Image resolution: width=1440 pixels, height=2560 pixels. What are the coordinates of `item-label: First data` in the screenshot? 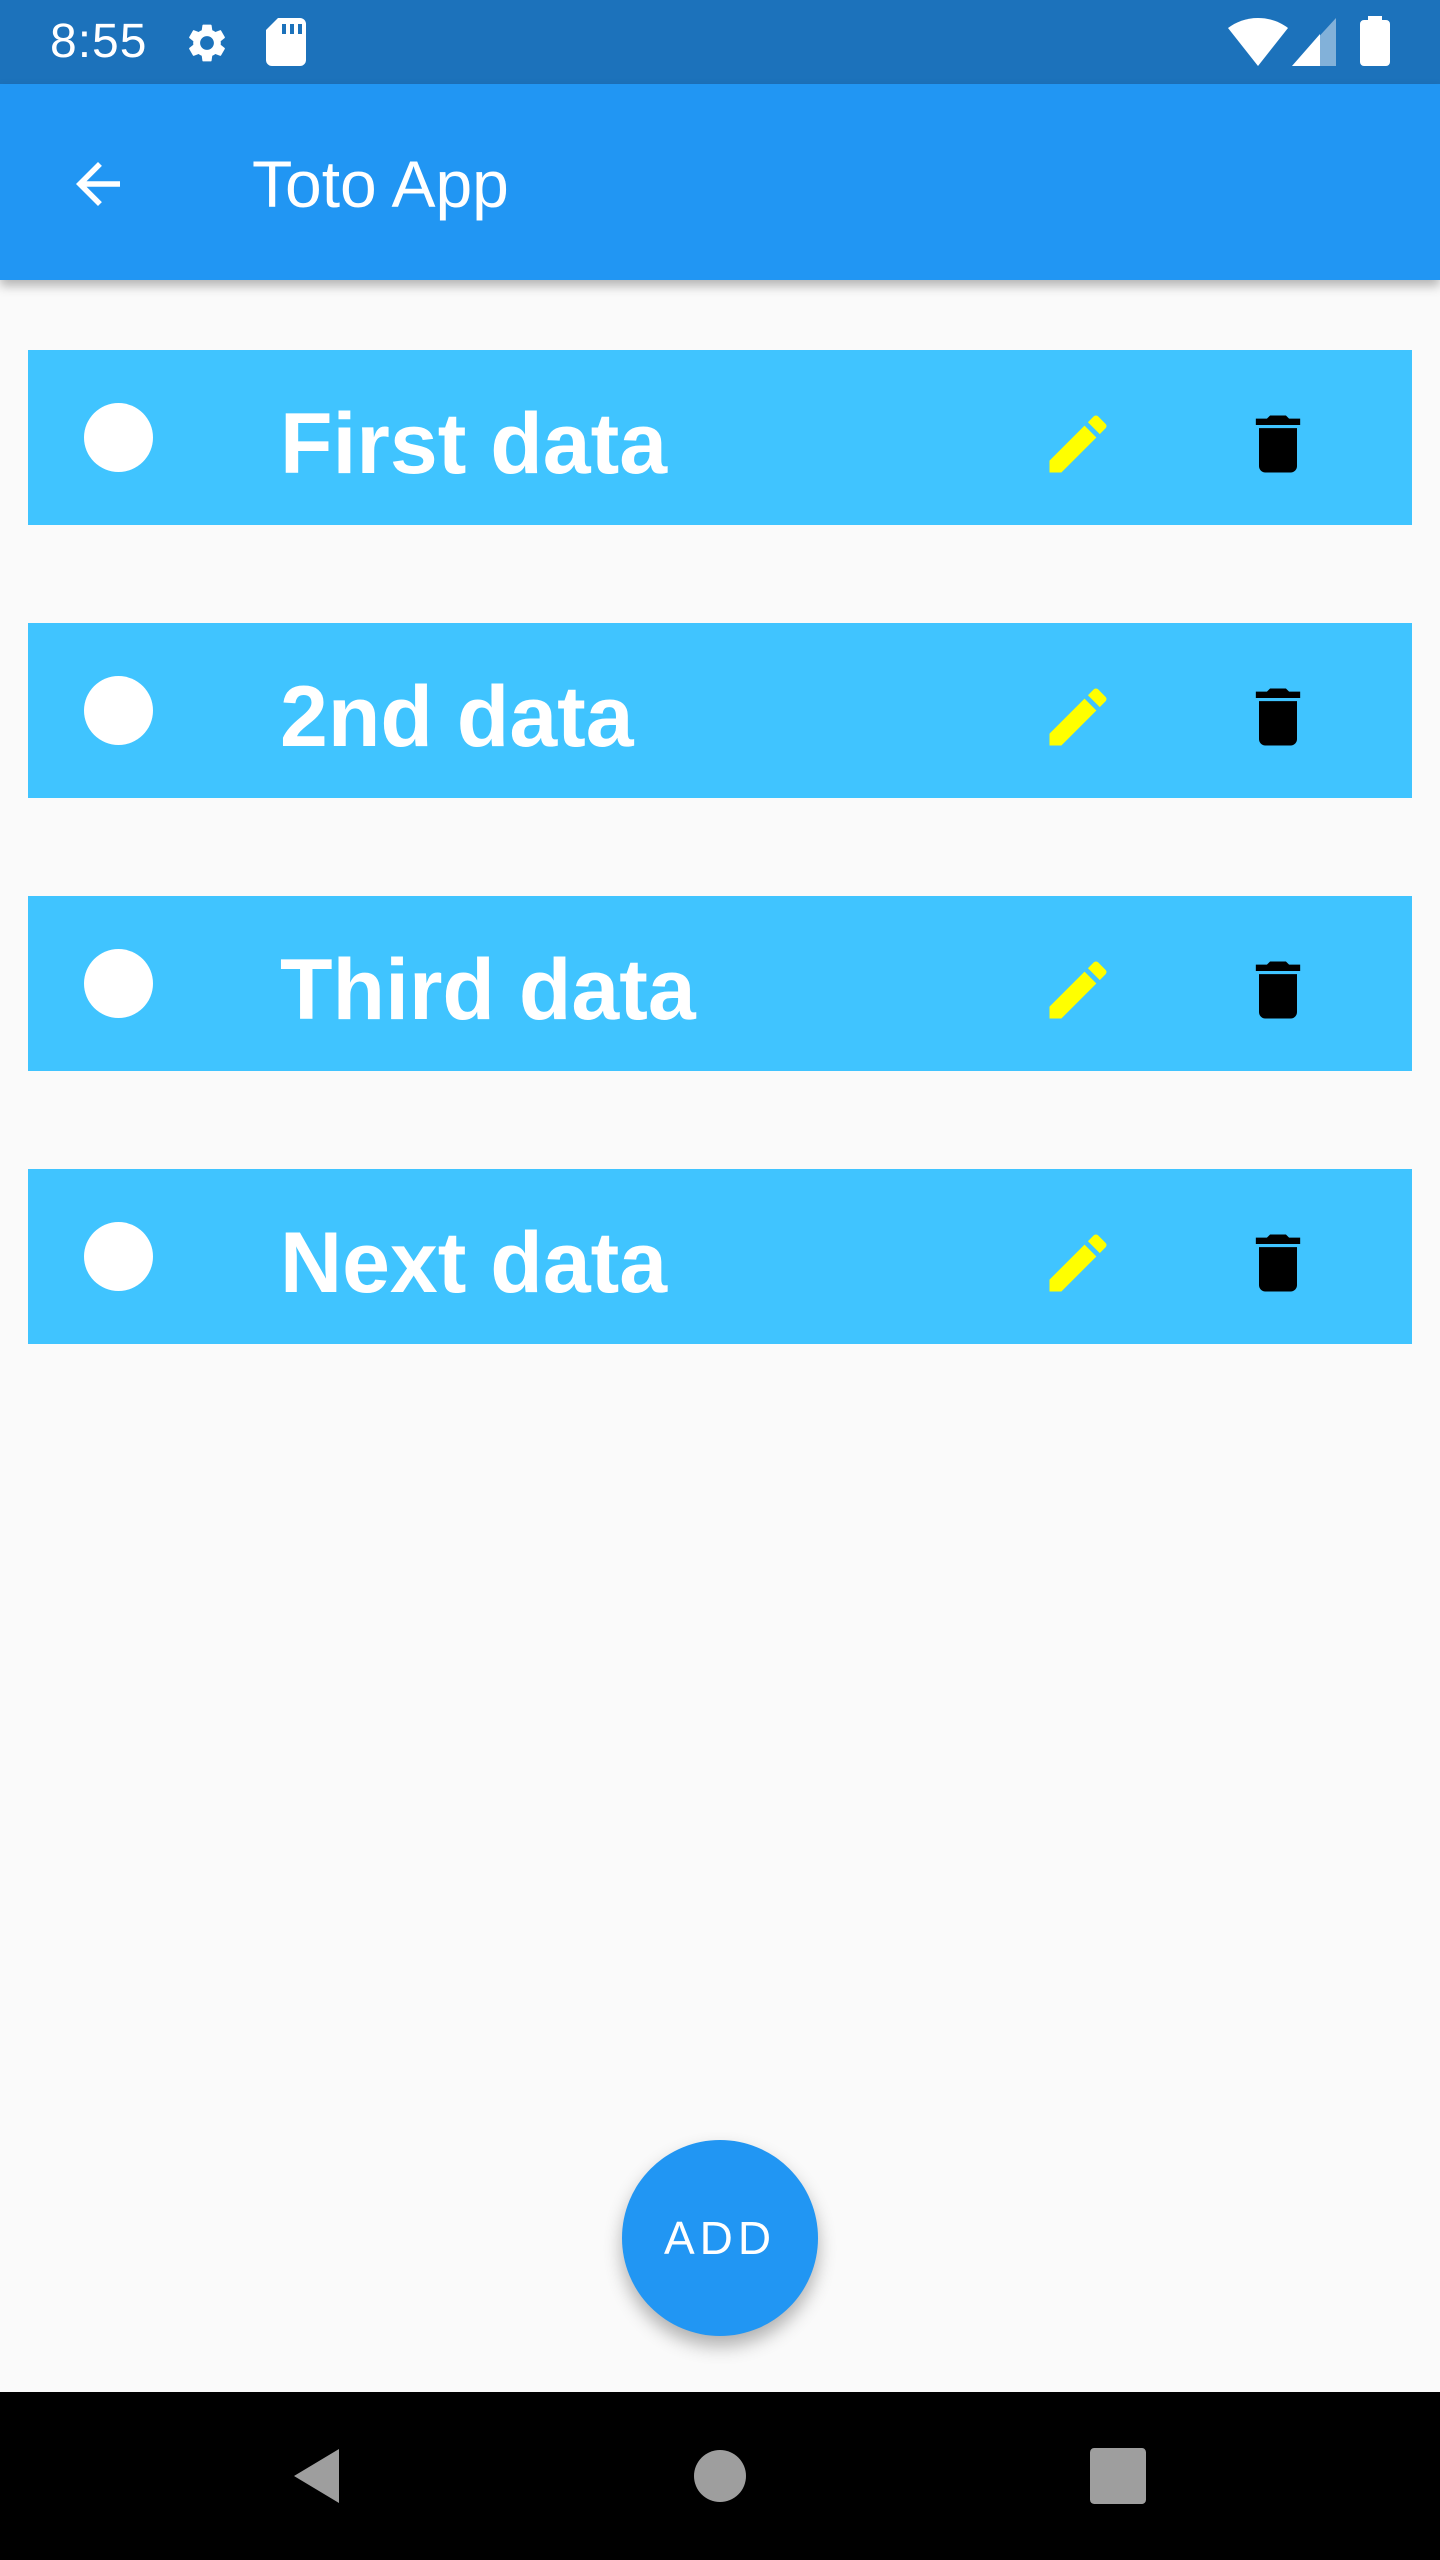 It's located at (474, 444).